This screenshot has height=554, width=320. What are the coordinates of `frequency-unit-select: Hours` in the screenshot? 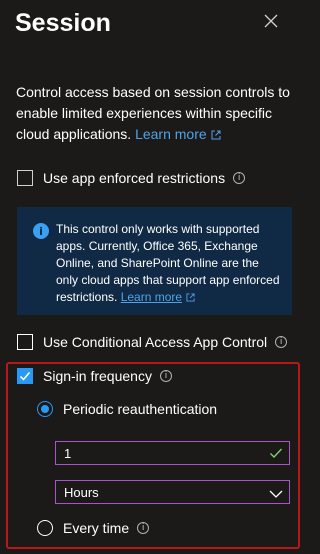 It's located at (172, 492).